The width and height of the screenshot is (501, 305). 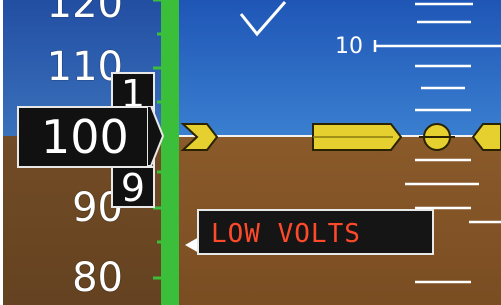 I want to click on airspeed-current-value: 100, so click(x=85, y=137).